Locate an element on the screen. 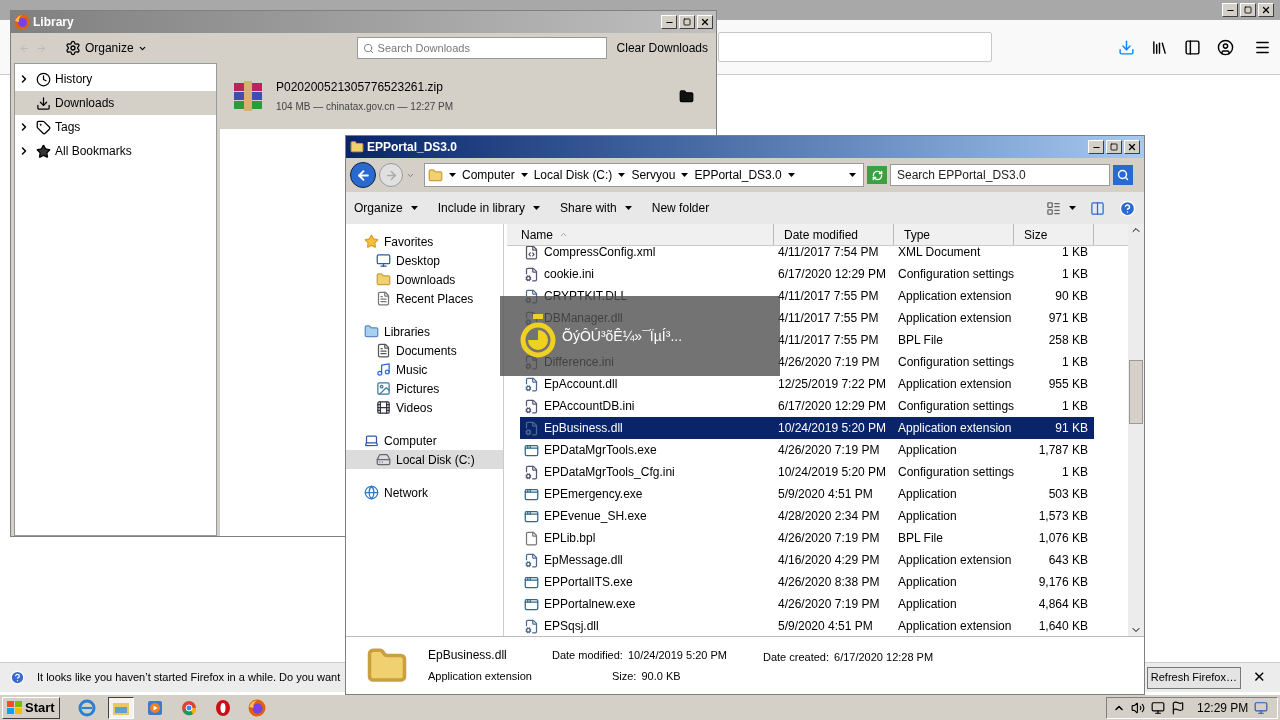 This screenshot has height=720, width=1280. sidebar-item: All Bookmarks is located at coordinates (115, 151).